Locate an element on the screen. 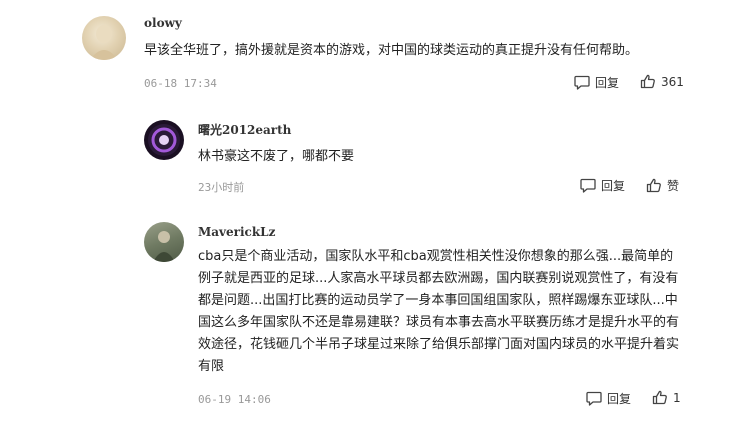 The image size is (730, 426). like-button: 361 is located at coordinates (662, 81).